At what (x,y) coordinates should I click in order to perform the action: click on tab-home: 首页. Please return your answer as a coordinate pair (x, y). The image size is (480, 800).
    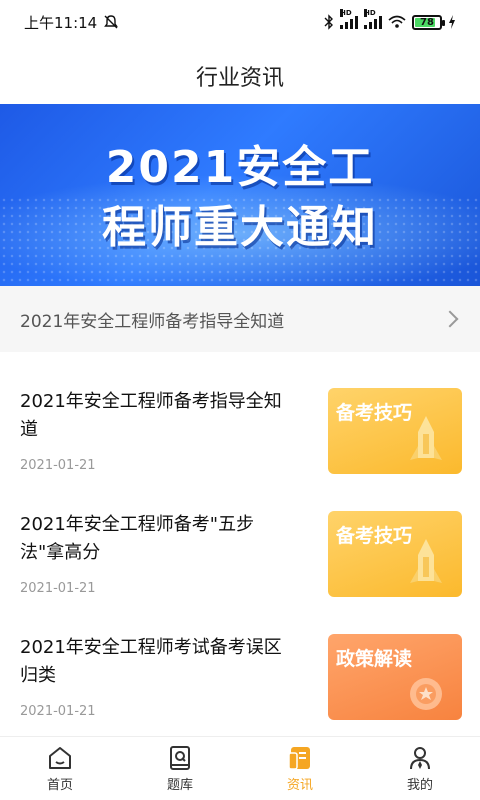
    Looking at the image, I should click on (60, 768).